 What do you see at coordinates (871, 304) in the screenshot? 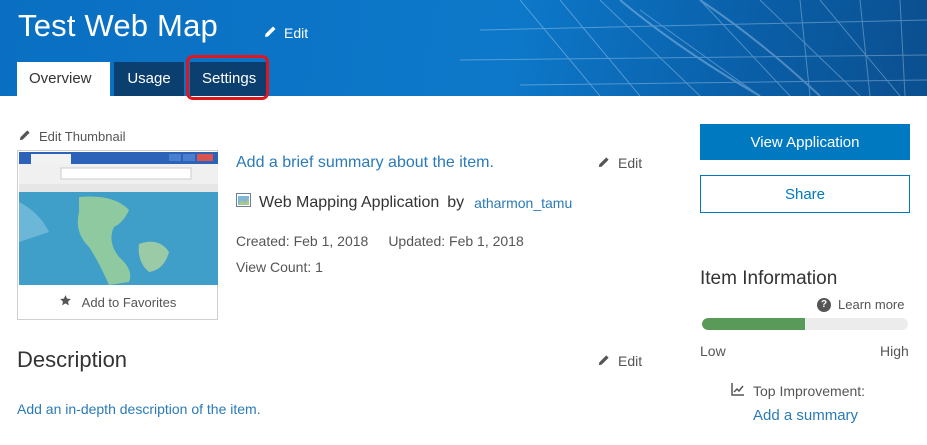
I see `learn-more-label: Learn more` at bounding box center [871, 304].